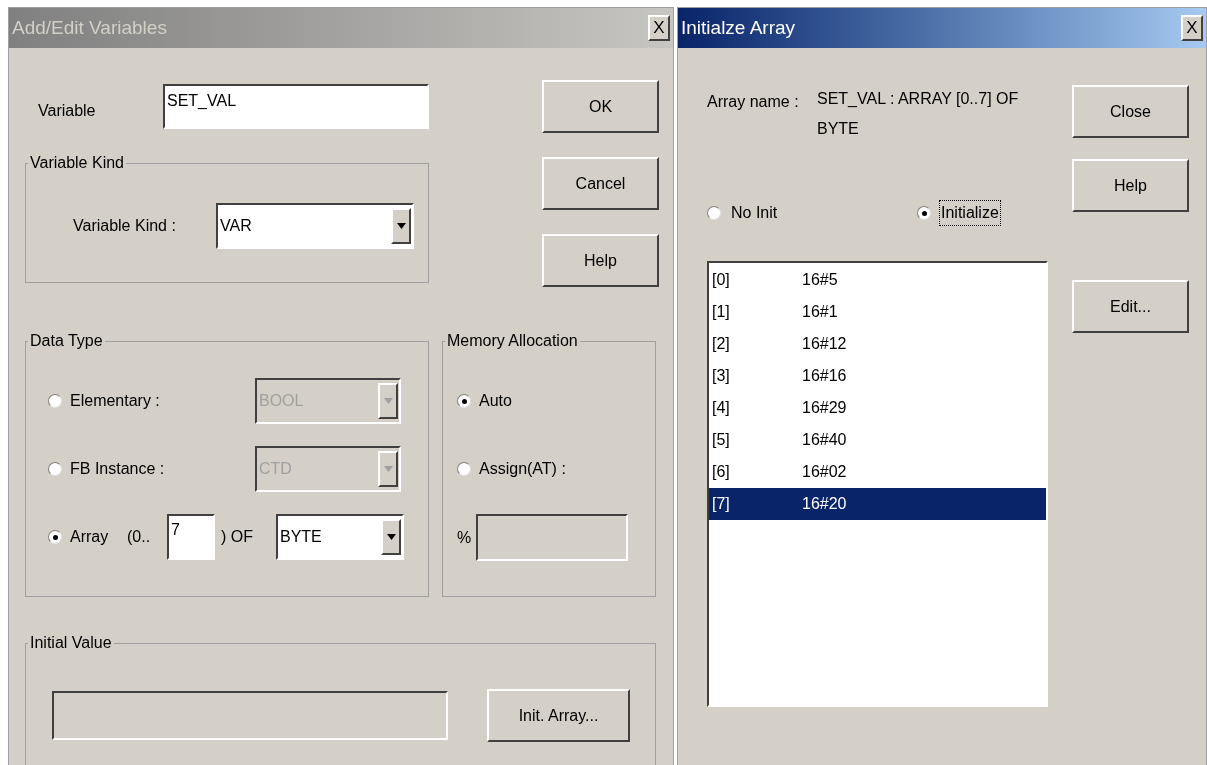  Describe the element at coordinates (552, 537) in the screenshot. I see `address-field` at that location.